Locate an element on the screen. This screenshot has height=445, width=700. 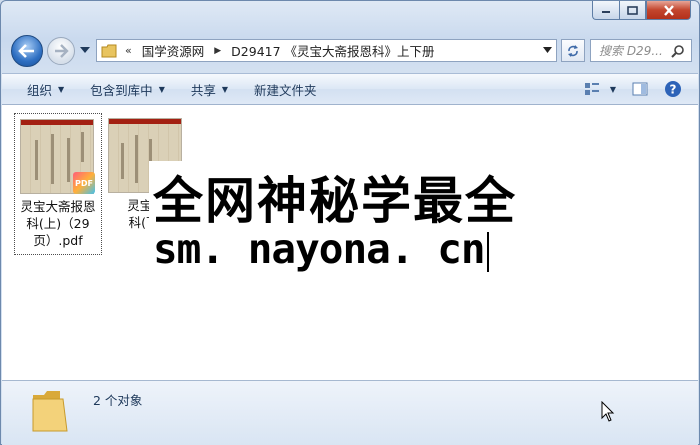
maximize-button is located at coordinates (632, 10).